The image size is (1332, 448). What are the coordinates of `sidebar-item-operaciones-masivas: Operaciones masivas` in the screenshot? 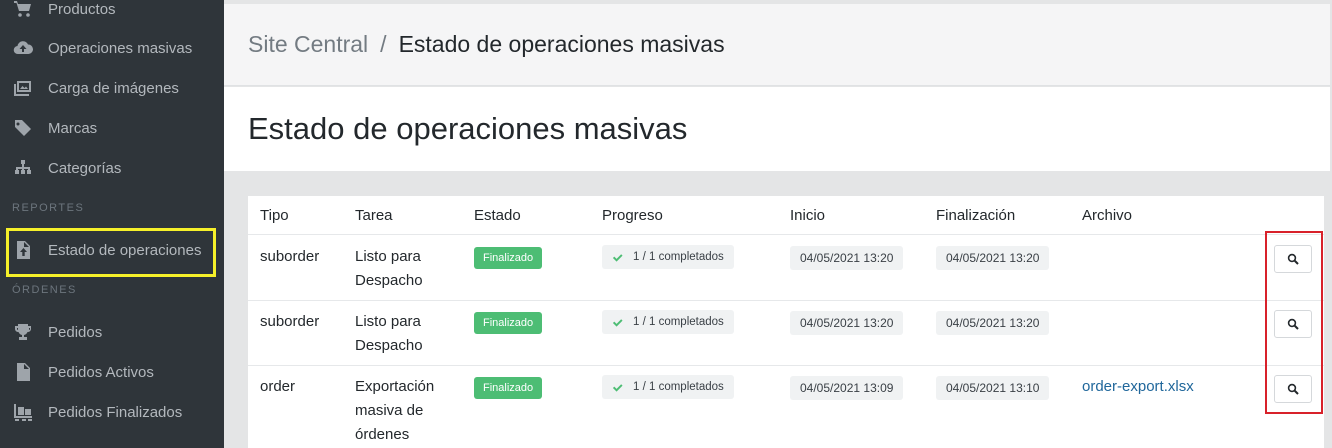 It's located at (112, 48).